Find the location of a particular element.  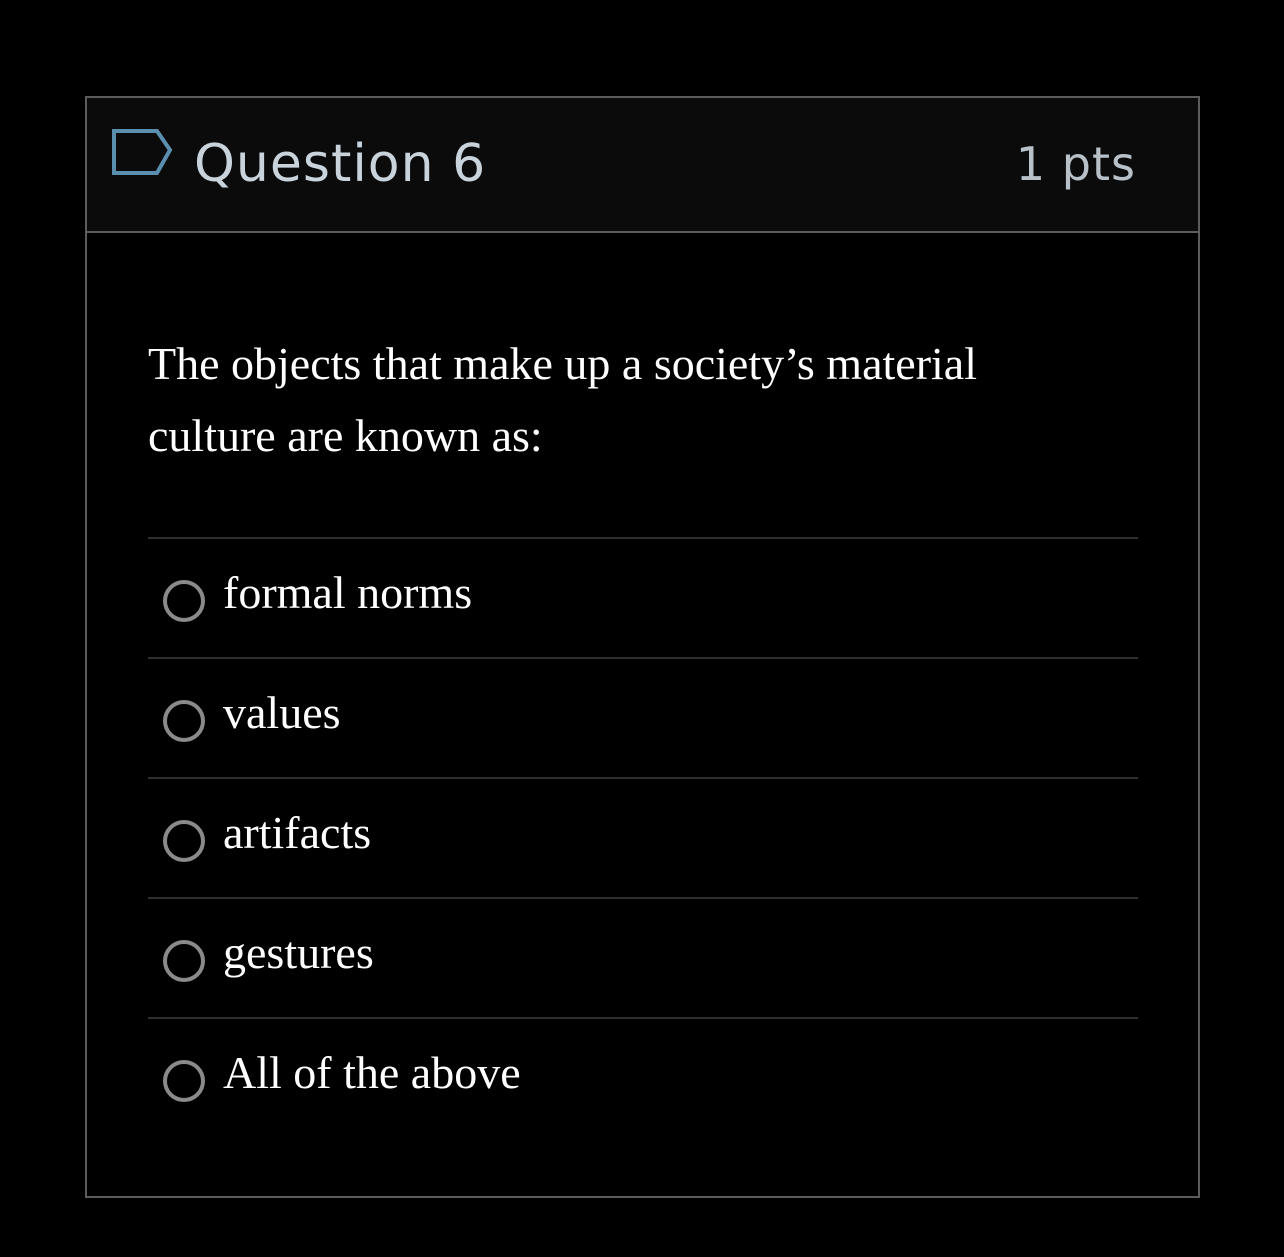

question-title: Question 6 is located at coordinates (340, 164).